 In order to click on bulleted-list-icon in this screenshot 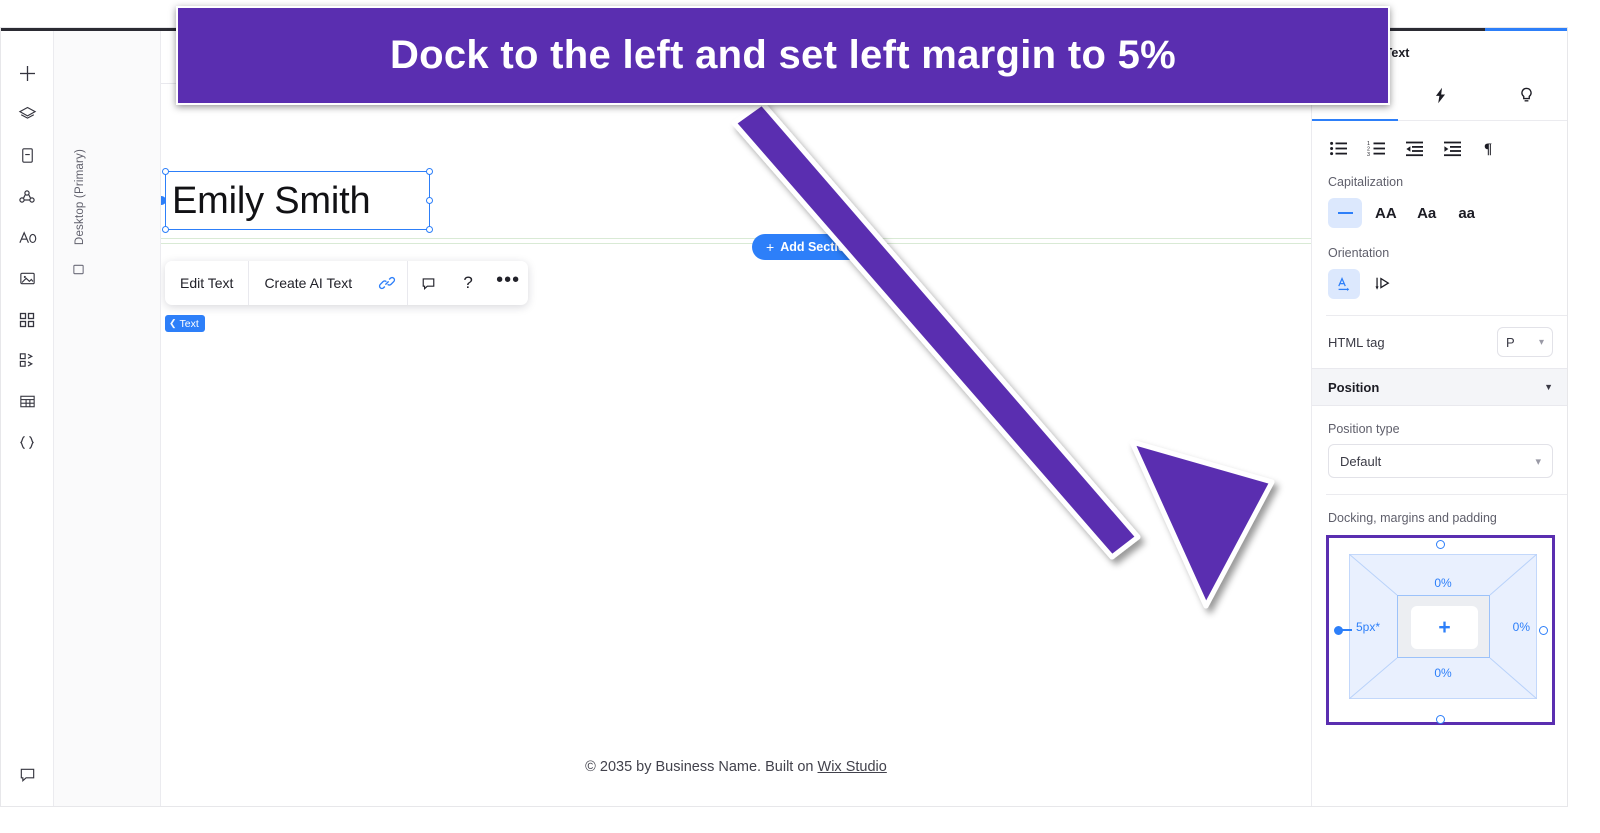, I will do `click(1339, 148)`.